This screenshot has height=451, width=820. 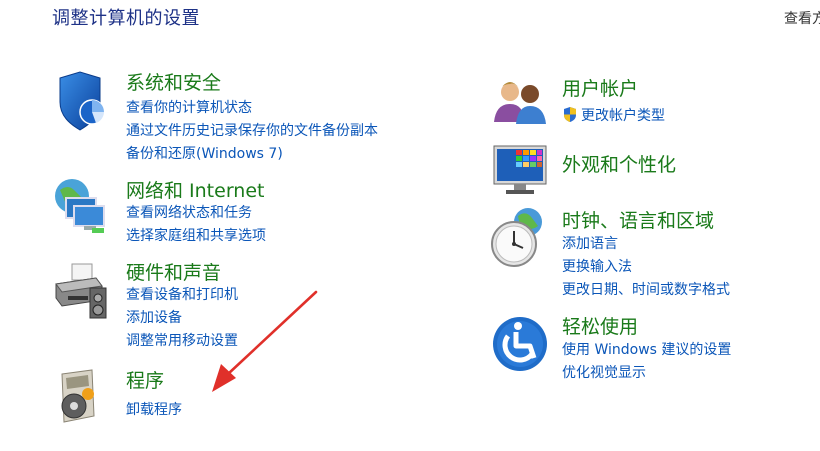 I want to click on network-globe-icon, so click(x=82, y=206).